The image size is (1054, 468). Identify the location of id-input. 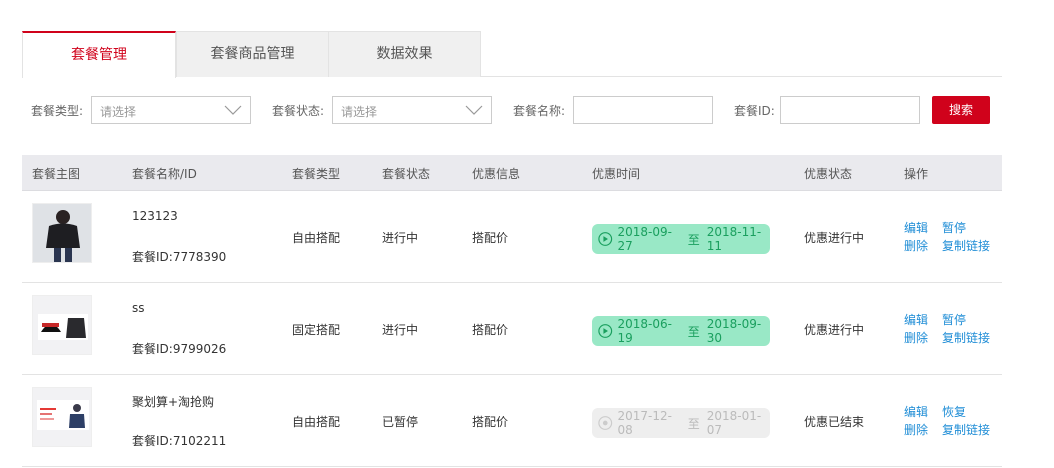
(850, 110).